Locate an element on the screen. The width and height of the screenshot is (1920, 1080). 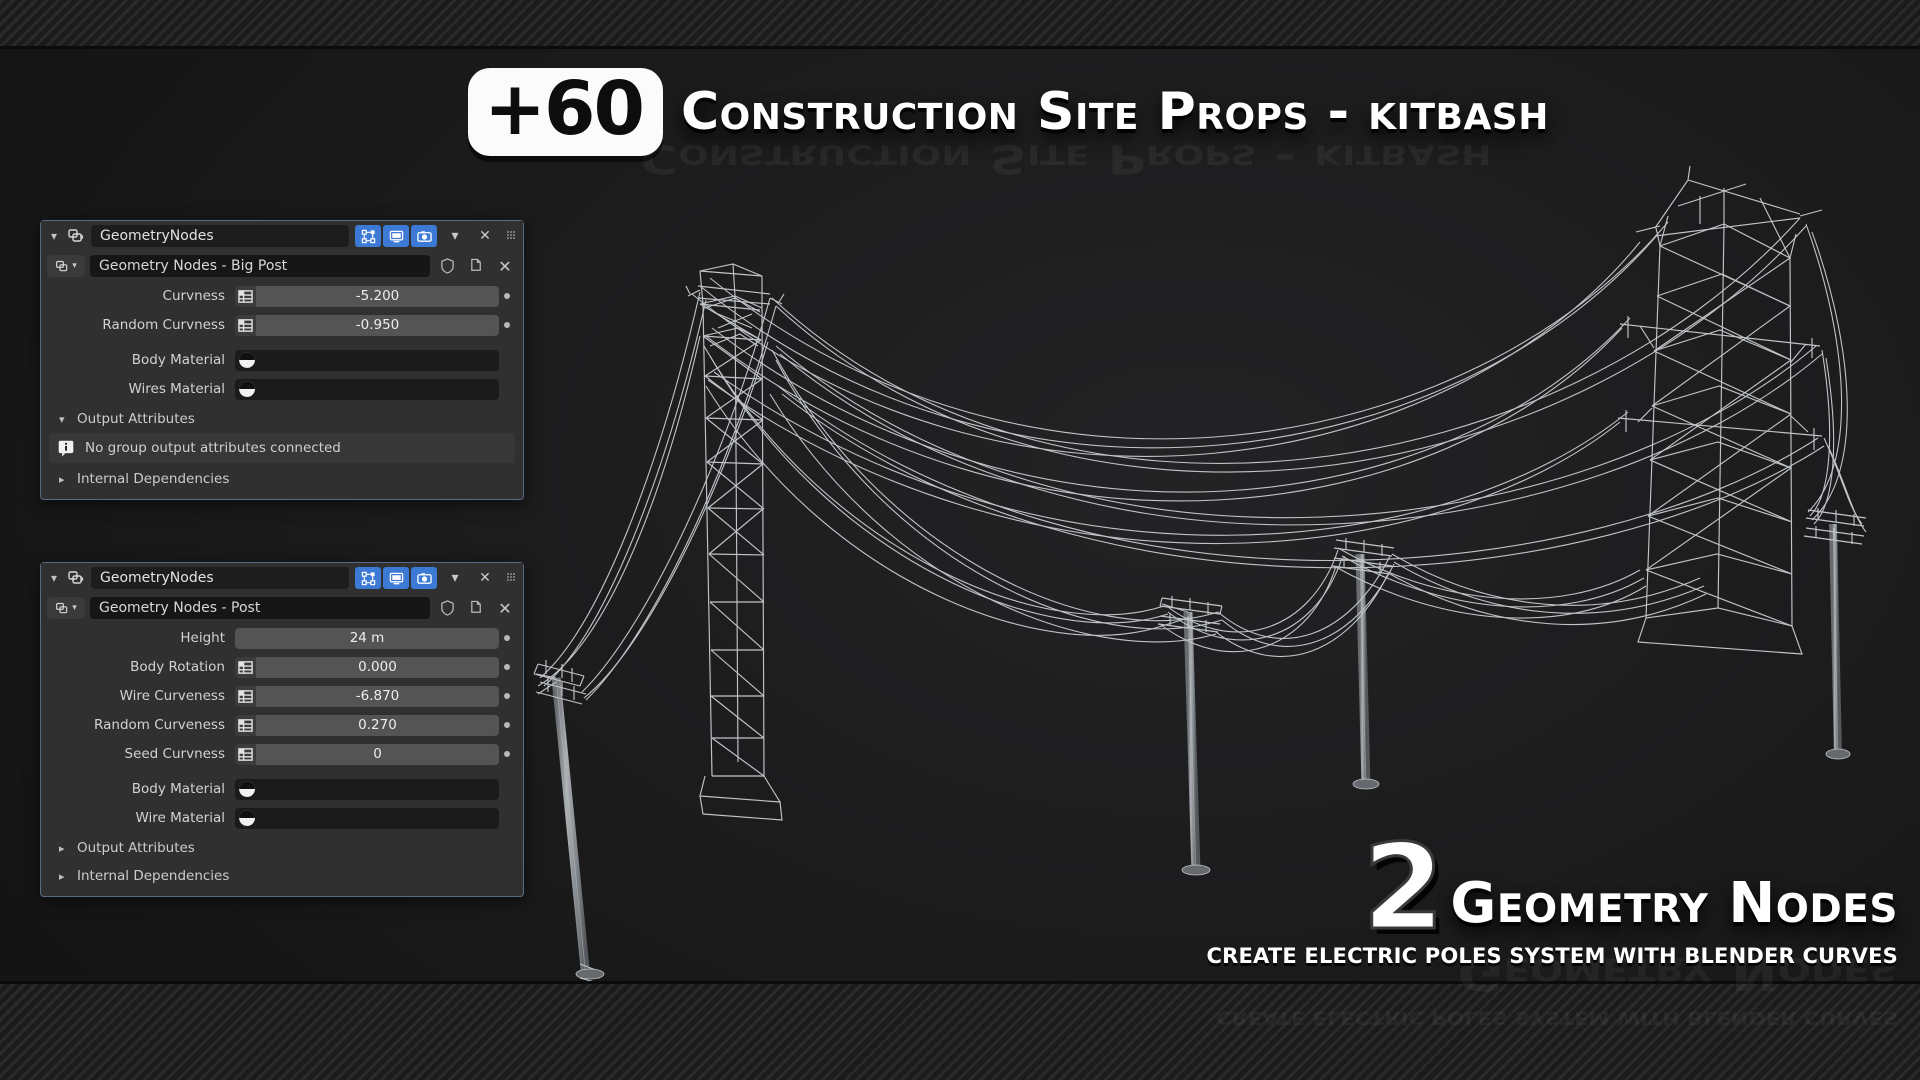
top-striped-band is located at coordinates (960, 23).